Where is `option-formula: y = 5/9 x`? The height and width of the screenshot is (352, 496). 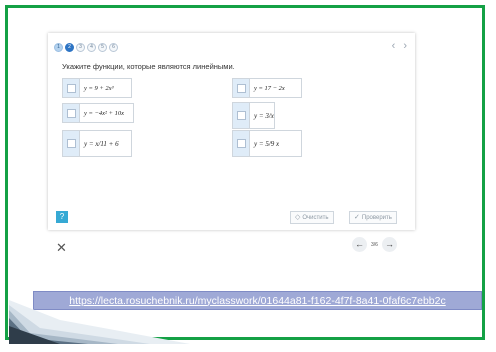 option-formula: y = 5/9 x is located at coordinates (267, 143).